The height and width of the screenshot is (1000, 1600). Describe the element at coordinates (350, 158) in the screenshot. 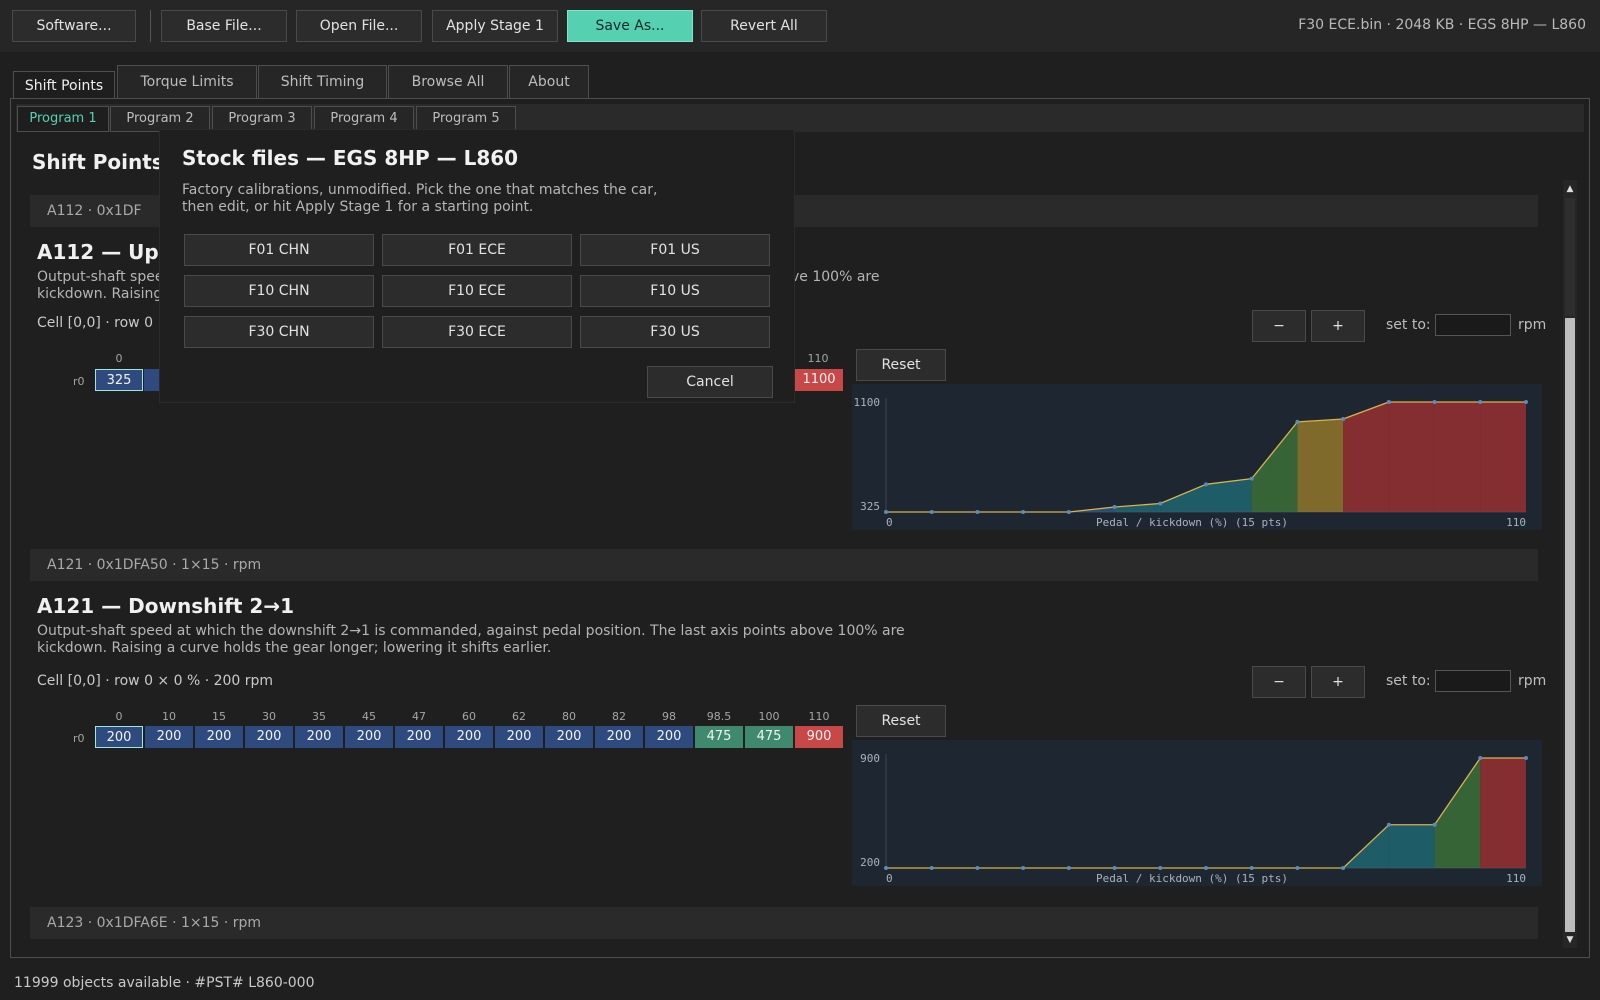

I see `dialog-title: Stock files — EGS 8HP — L860` at that location.